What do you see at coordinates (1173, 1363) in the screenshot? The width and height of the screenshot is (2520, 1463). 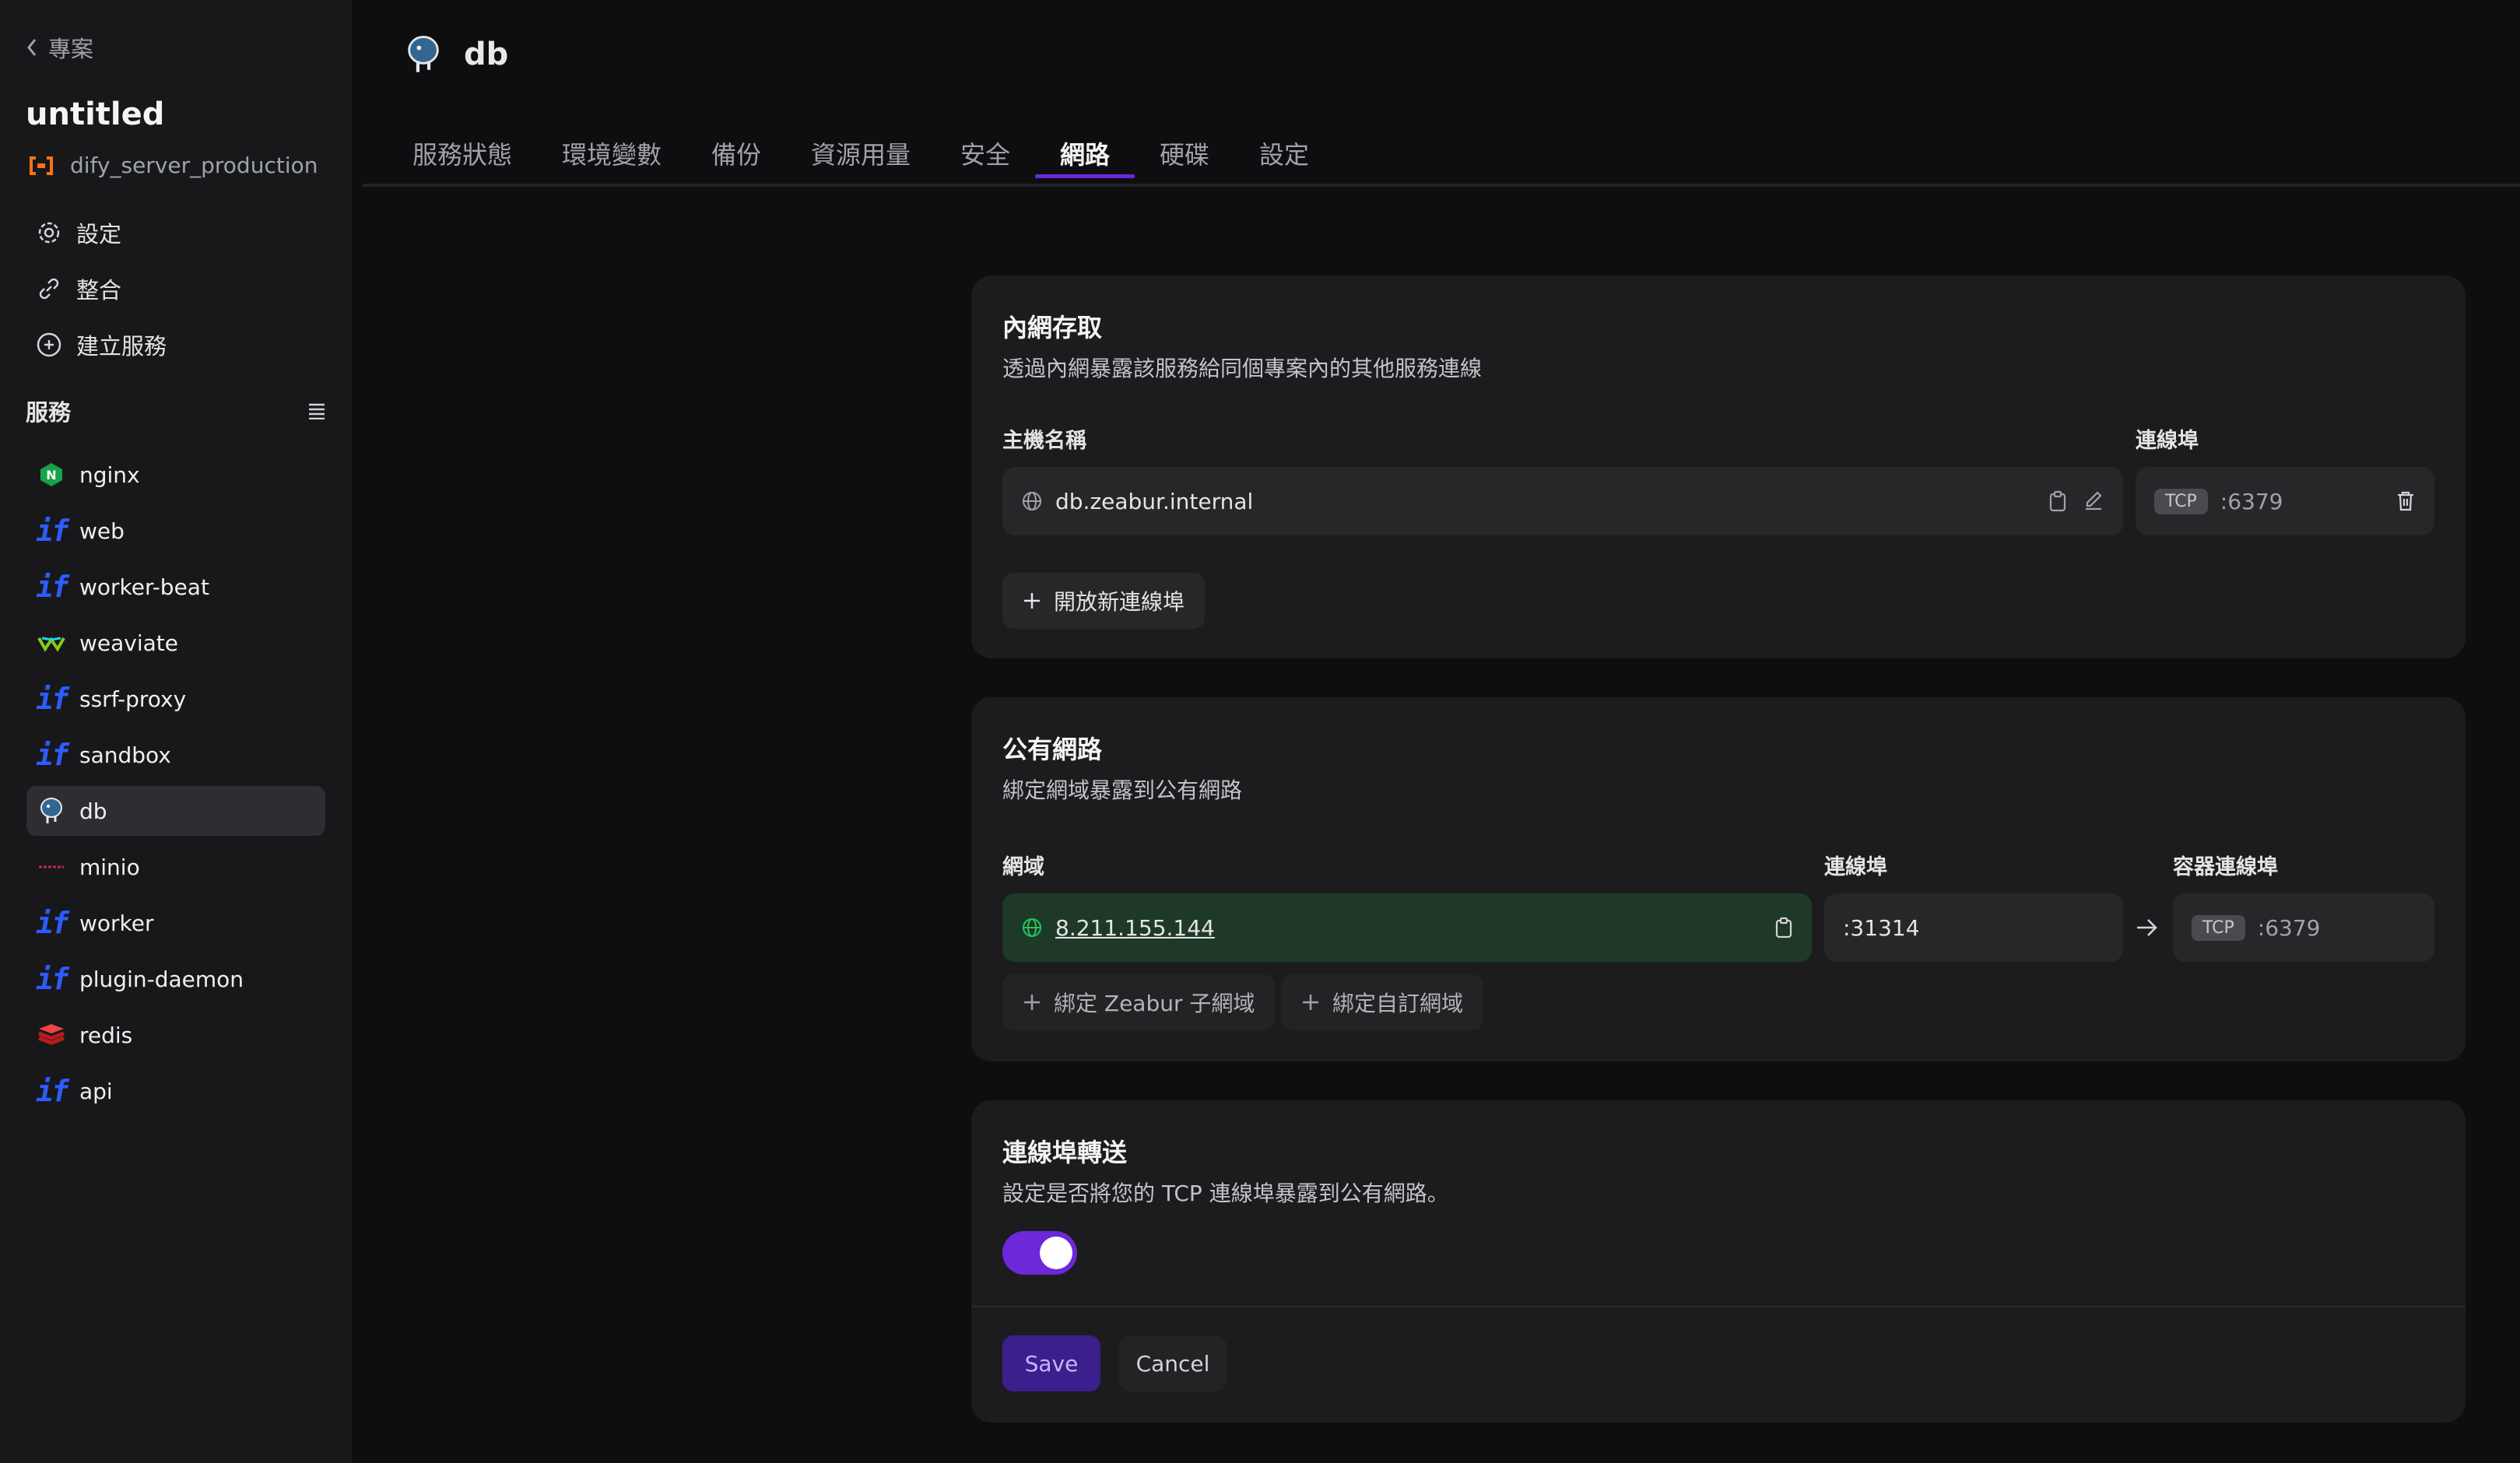 I see `cancel-button: Cancel` at bounding box center [1173, 1363].